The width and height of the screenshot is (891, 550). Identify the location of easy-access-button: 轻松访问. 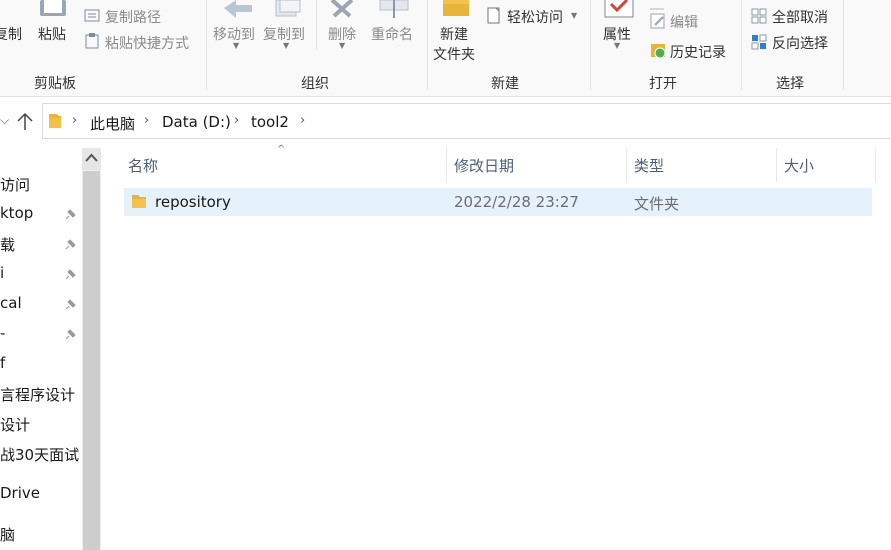
(535, 17).